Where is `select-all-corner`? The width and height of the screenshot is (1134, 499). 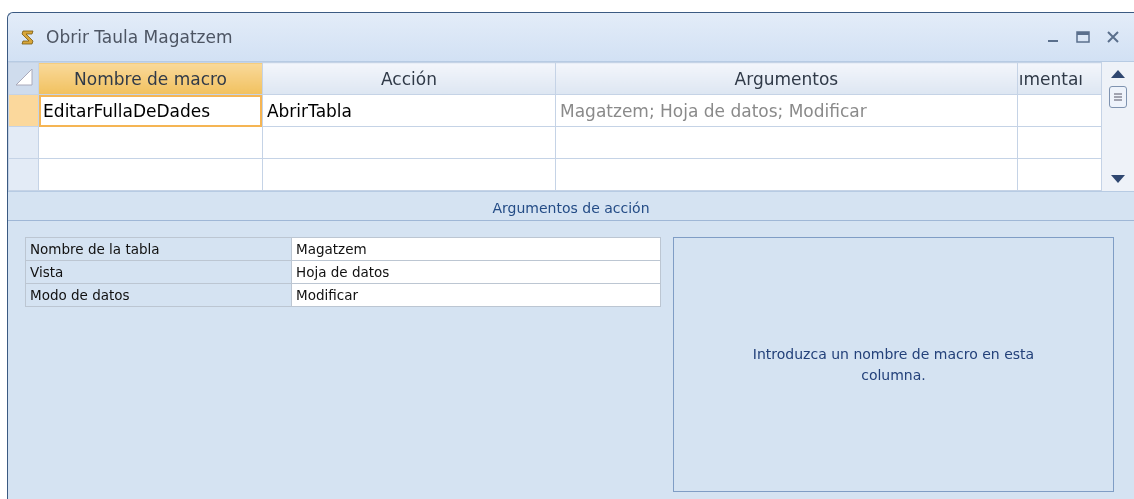 select-all-corner is located at coordinates (23, 78).